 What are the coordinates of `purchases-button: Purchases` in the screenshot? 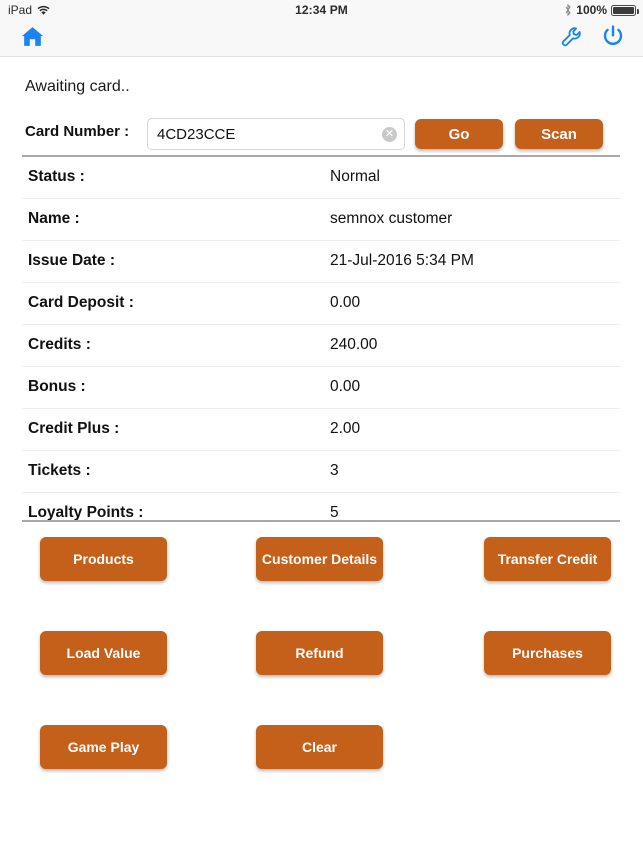 It's located at (547, 653).